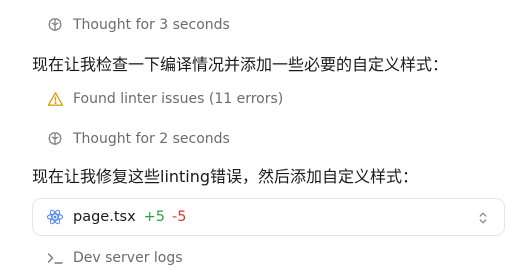  Describe the element at coordinates (104, 217) in the screenshot. I see `file-name: page.tsx` at that location.